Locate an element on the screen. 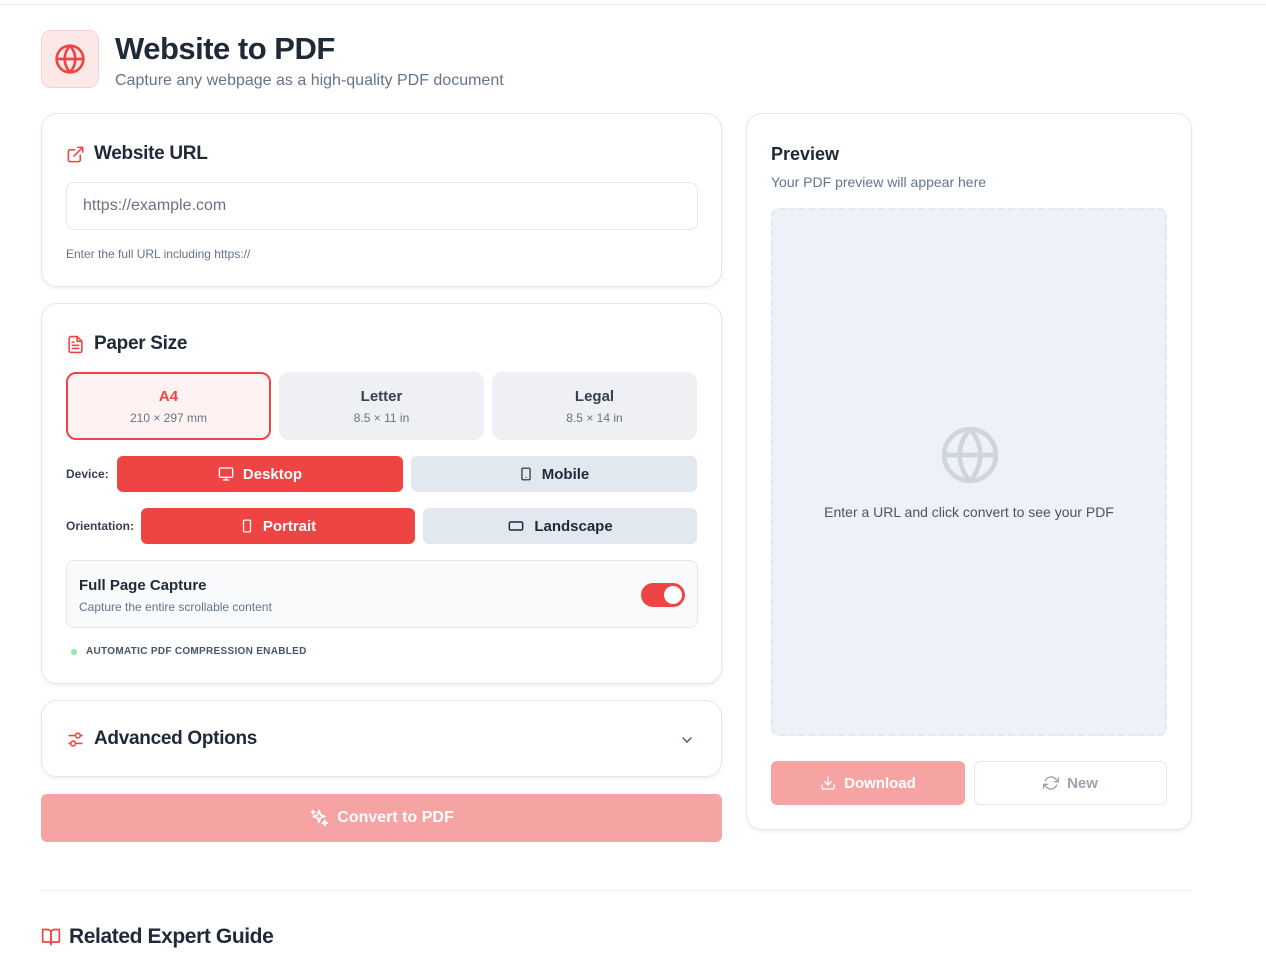 The height and width of the screenshot is (967, 1266). page-title: Website to PDF is located at coordinates (225, 48).